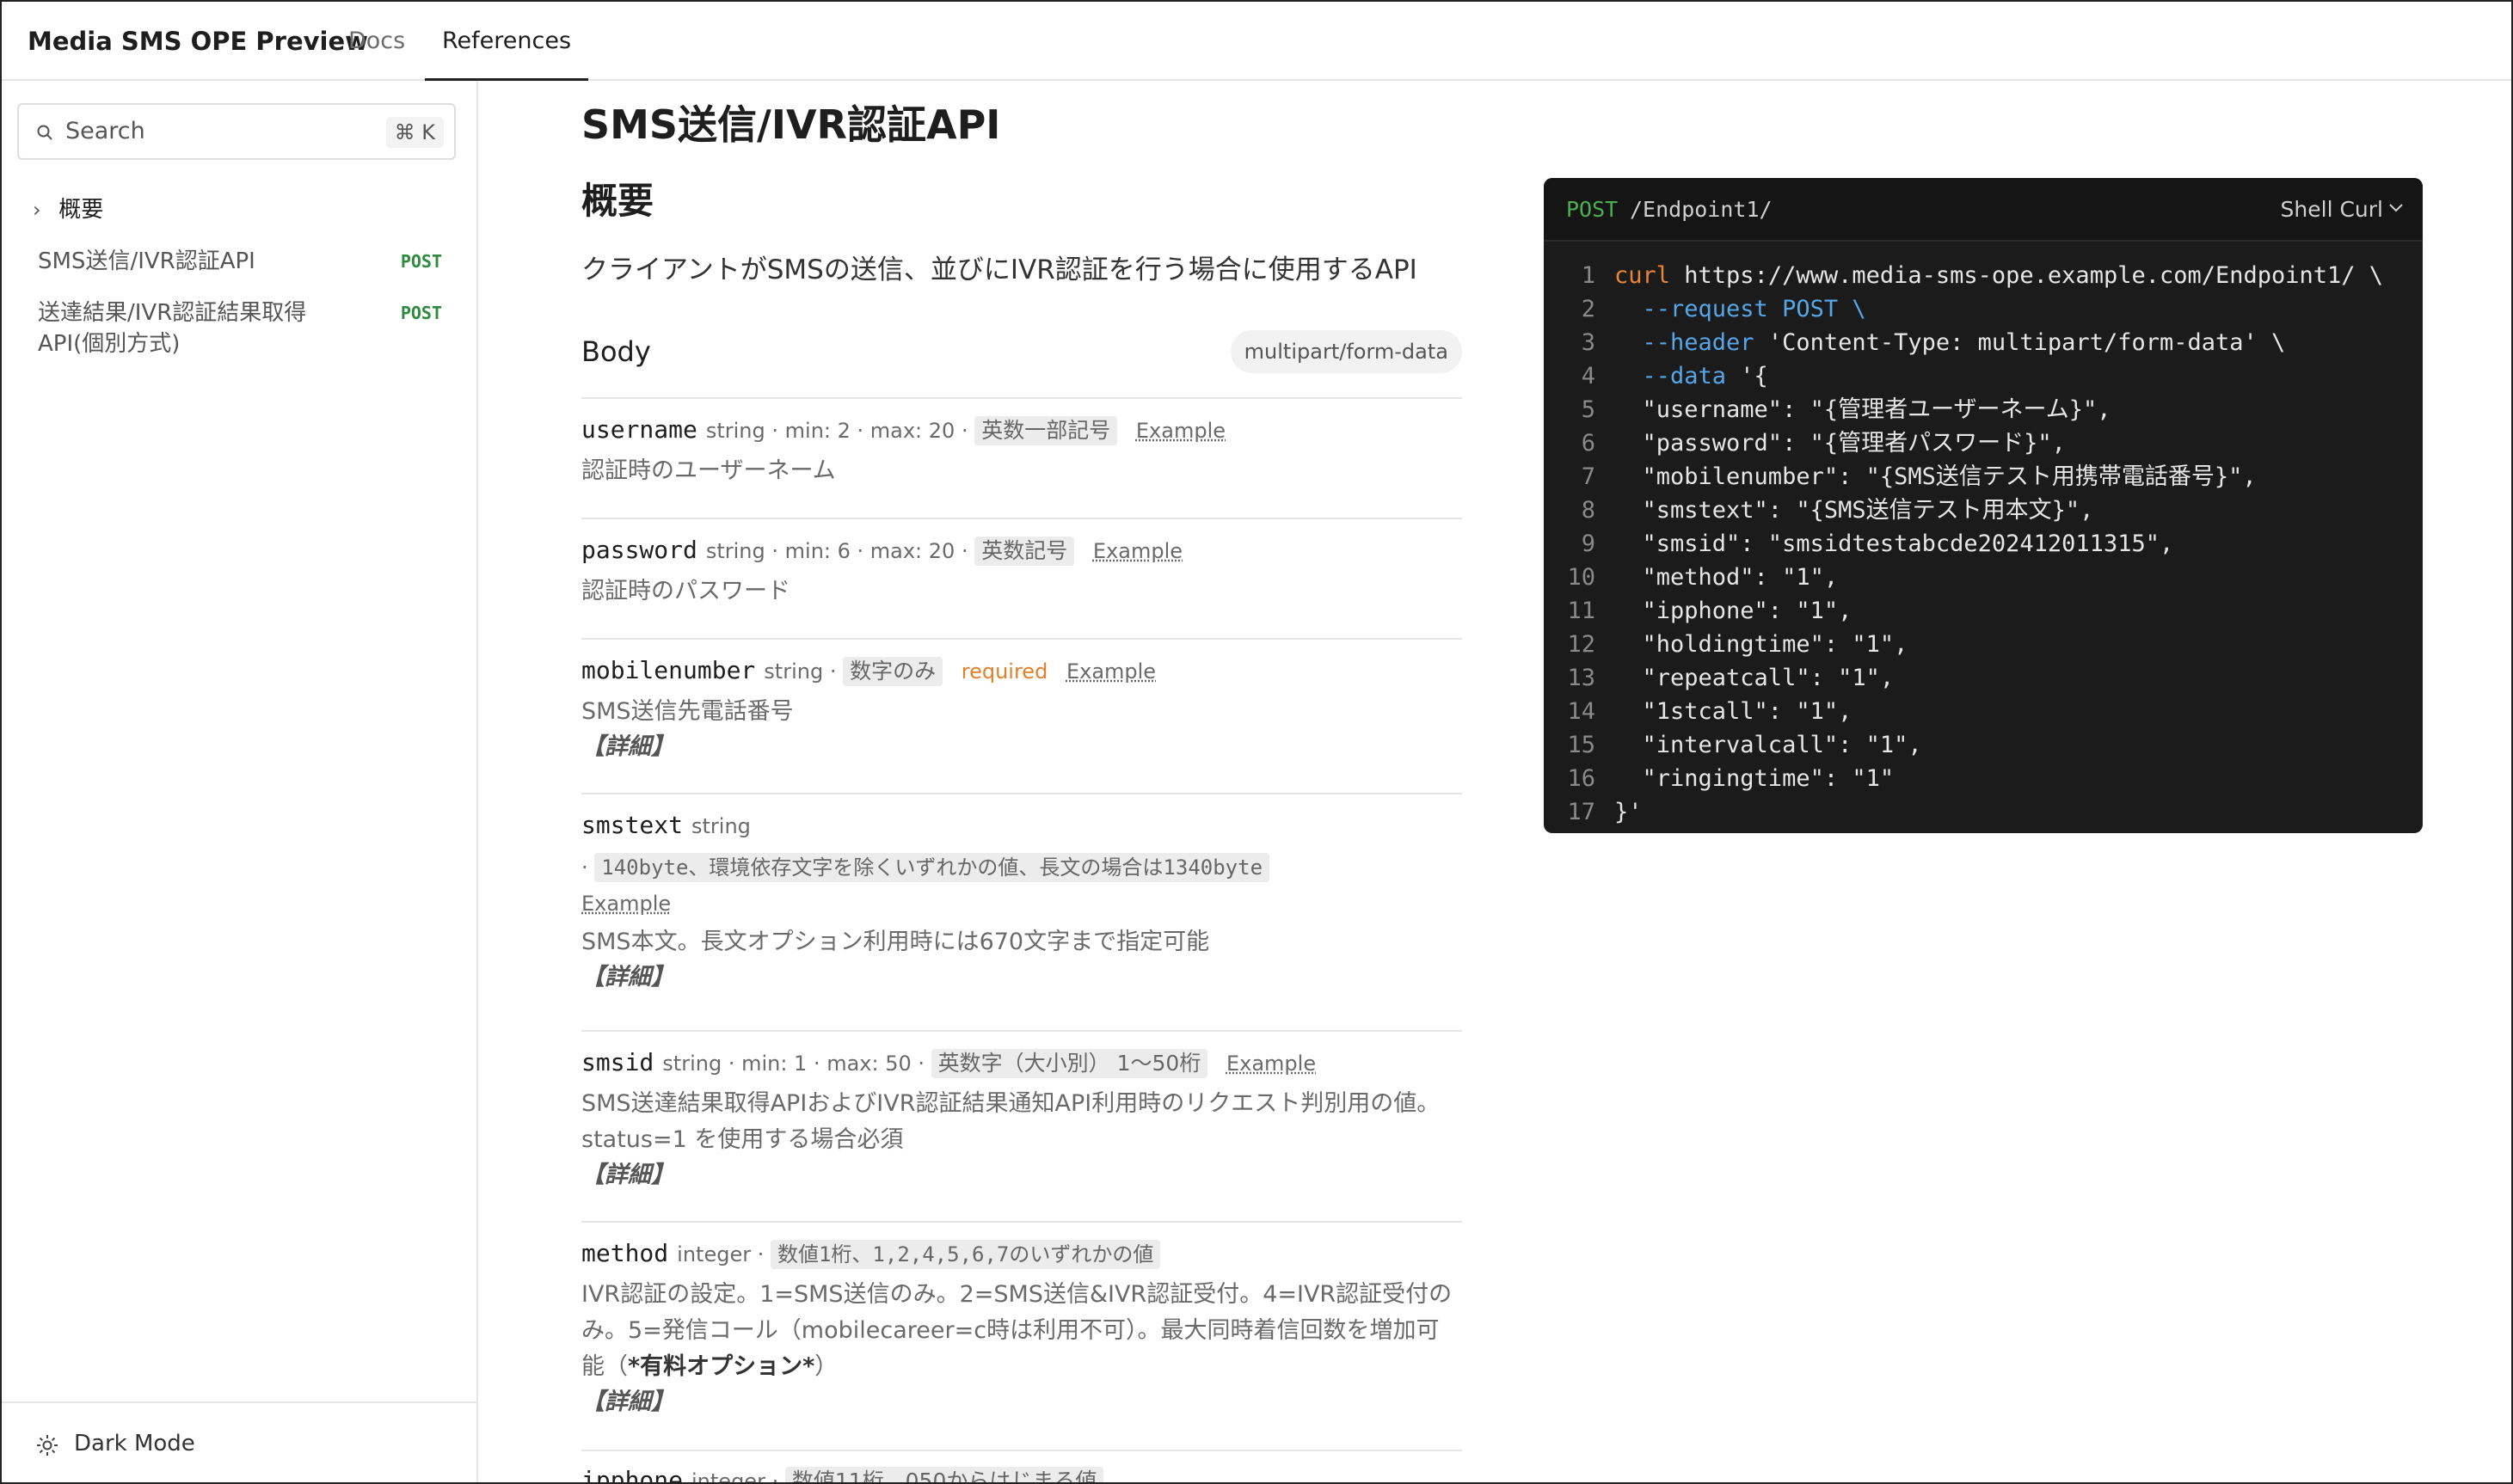 Image resolution: width=2513 pixels, height=1484 pixels. Describe the element at coordinates (1935, 476) in the screenshot. I see `code-text: "mobilenumber": "{SMS送信テスト用携帯電話番号}",` at that location.